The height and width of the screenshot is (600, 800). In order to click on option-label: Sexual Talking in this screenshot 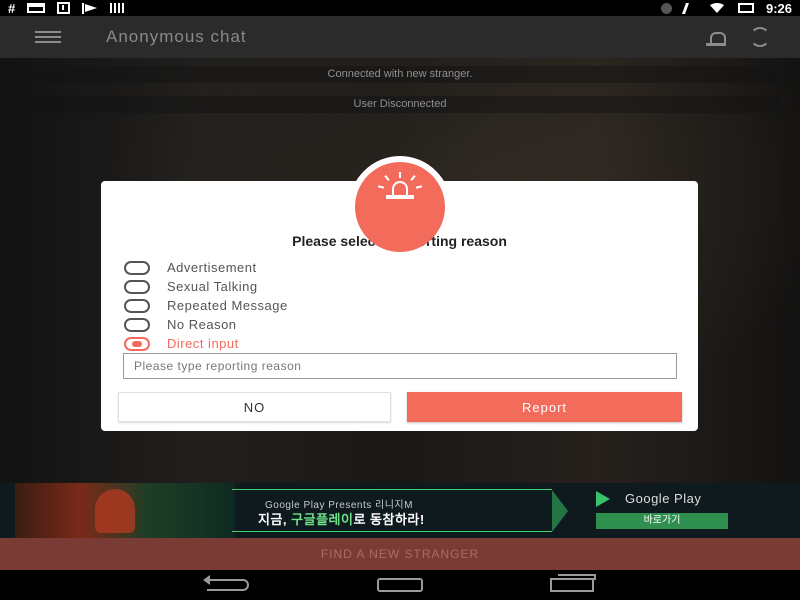, I will do `click(212, 286)`.